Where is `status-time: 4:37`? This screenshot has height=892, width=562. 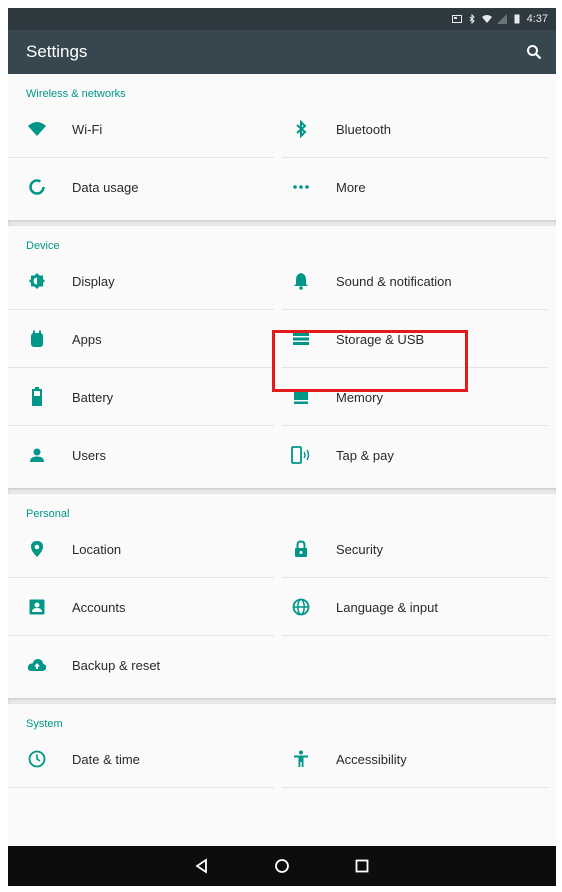 status-time: 4:37 is located at coordinates (537, 19).